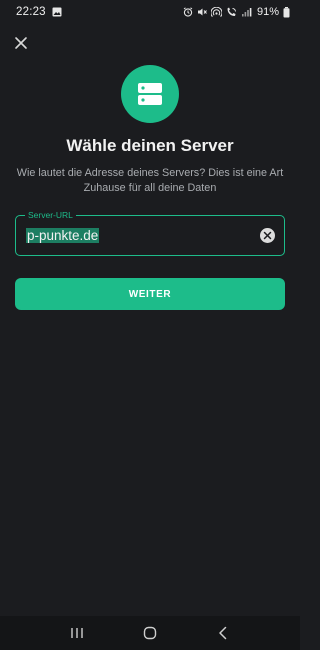 Image resolution: width=320 pixels, height=650 pixels. I want to click on clear-icon, so click(267, 235).